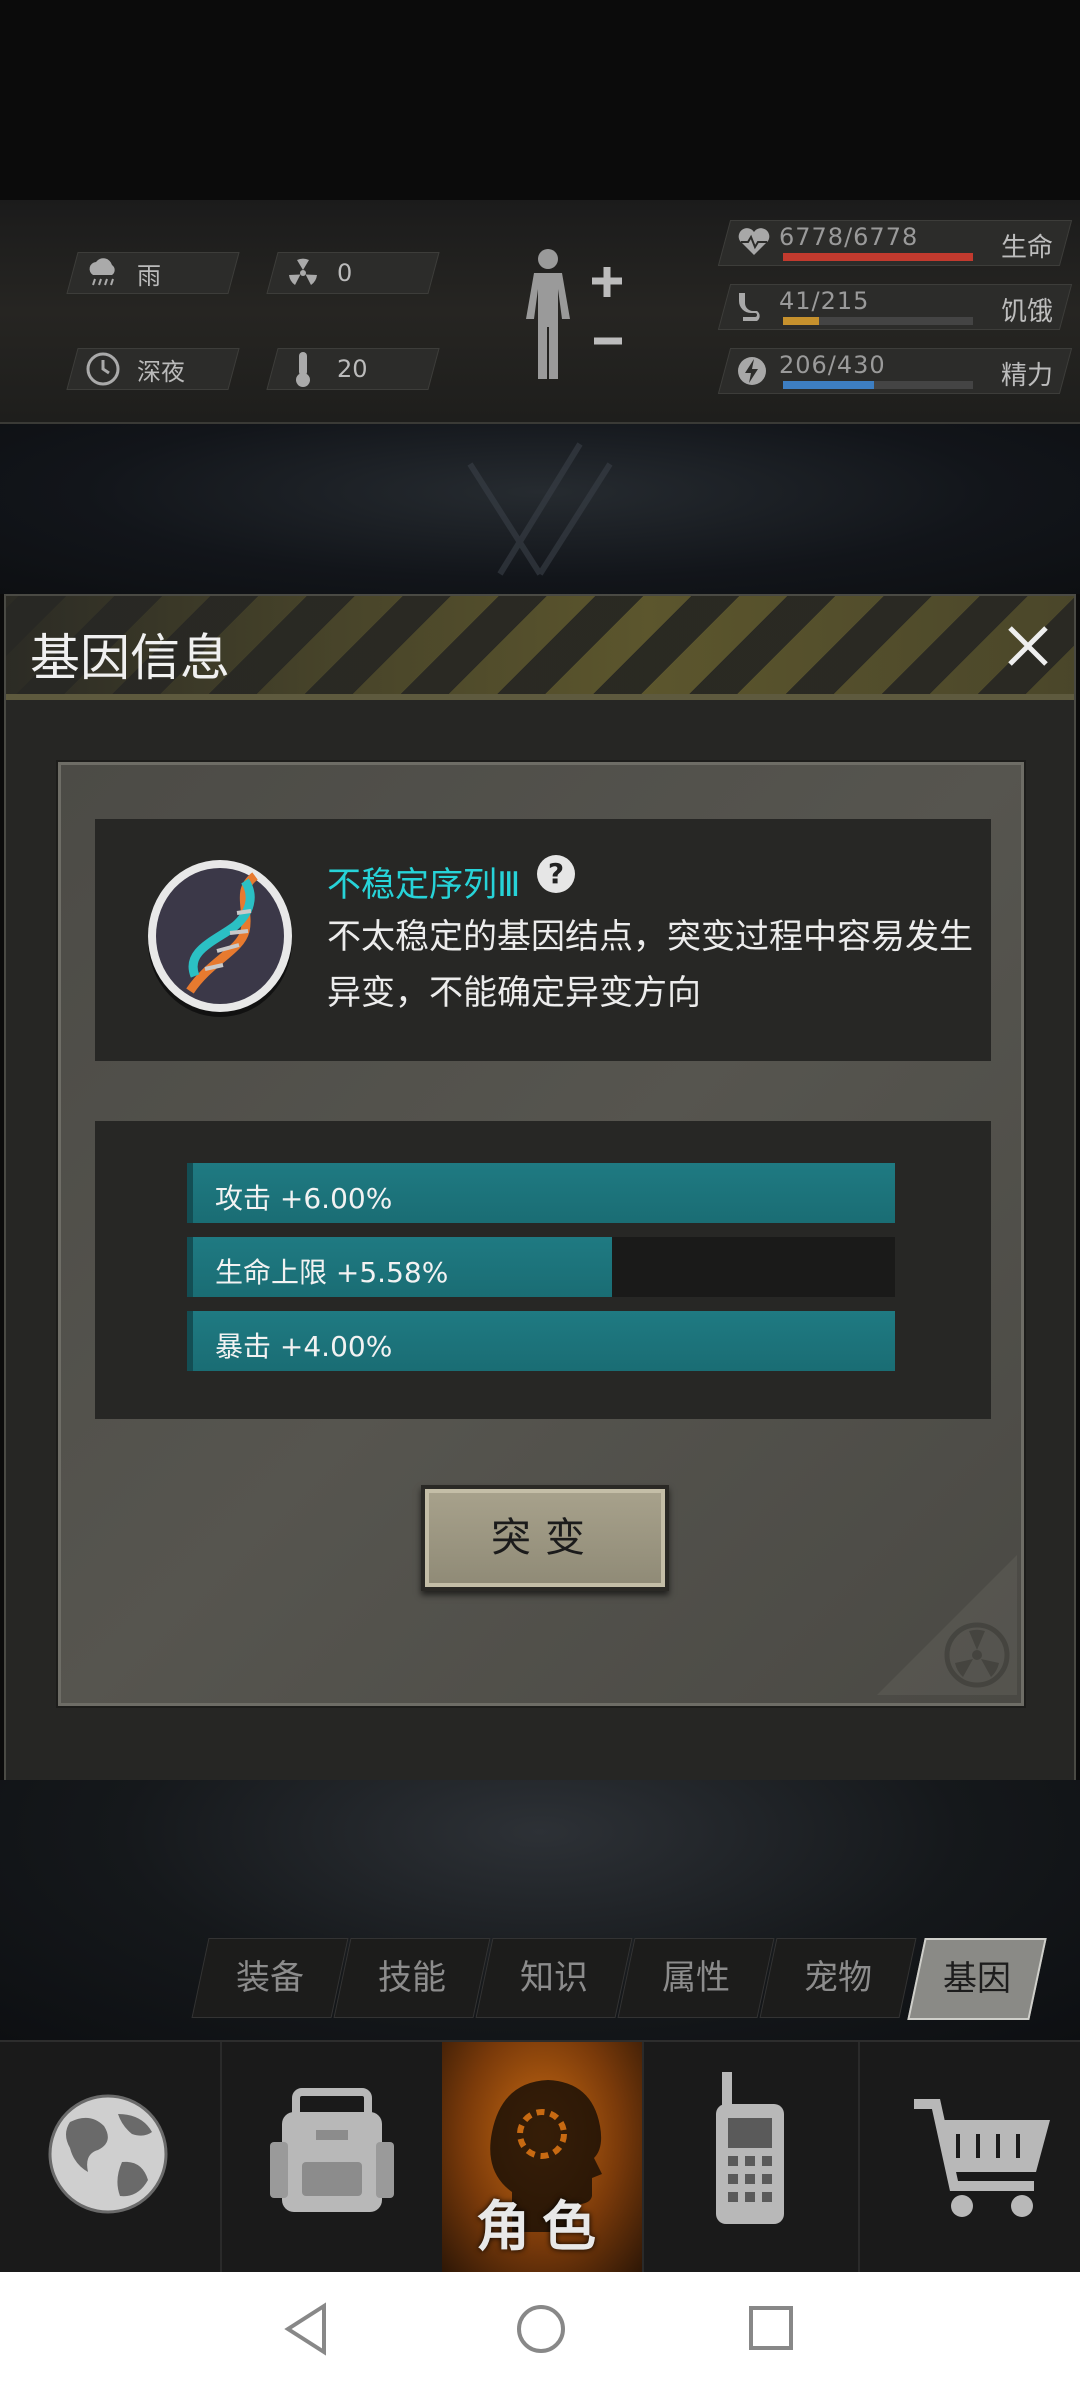 The height and width of the screenshot is (2388, 1080). I want to click on back-button, so click(307, 2331).